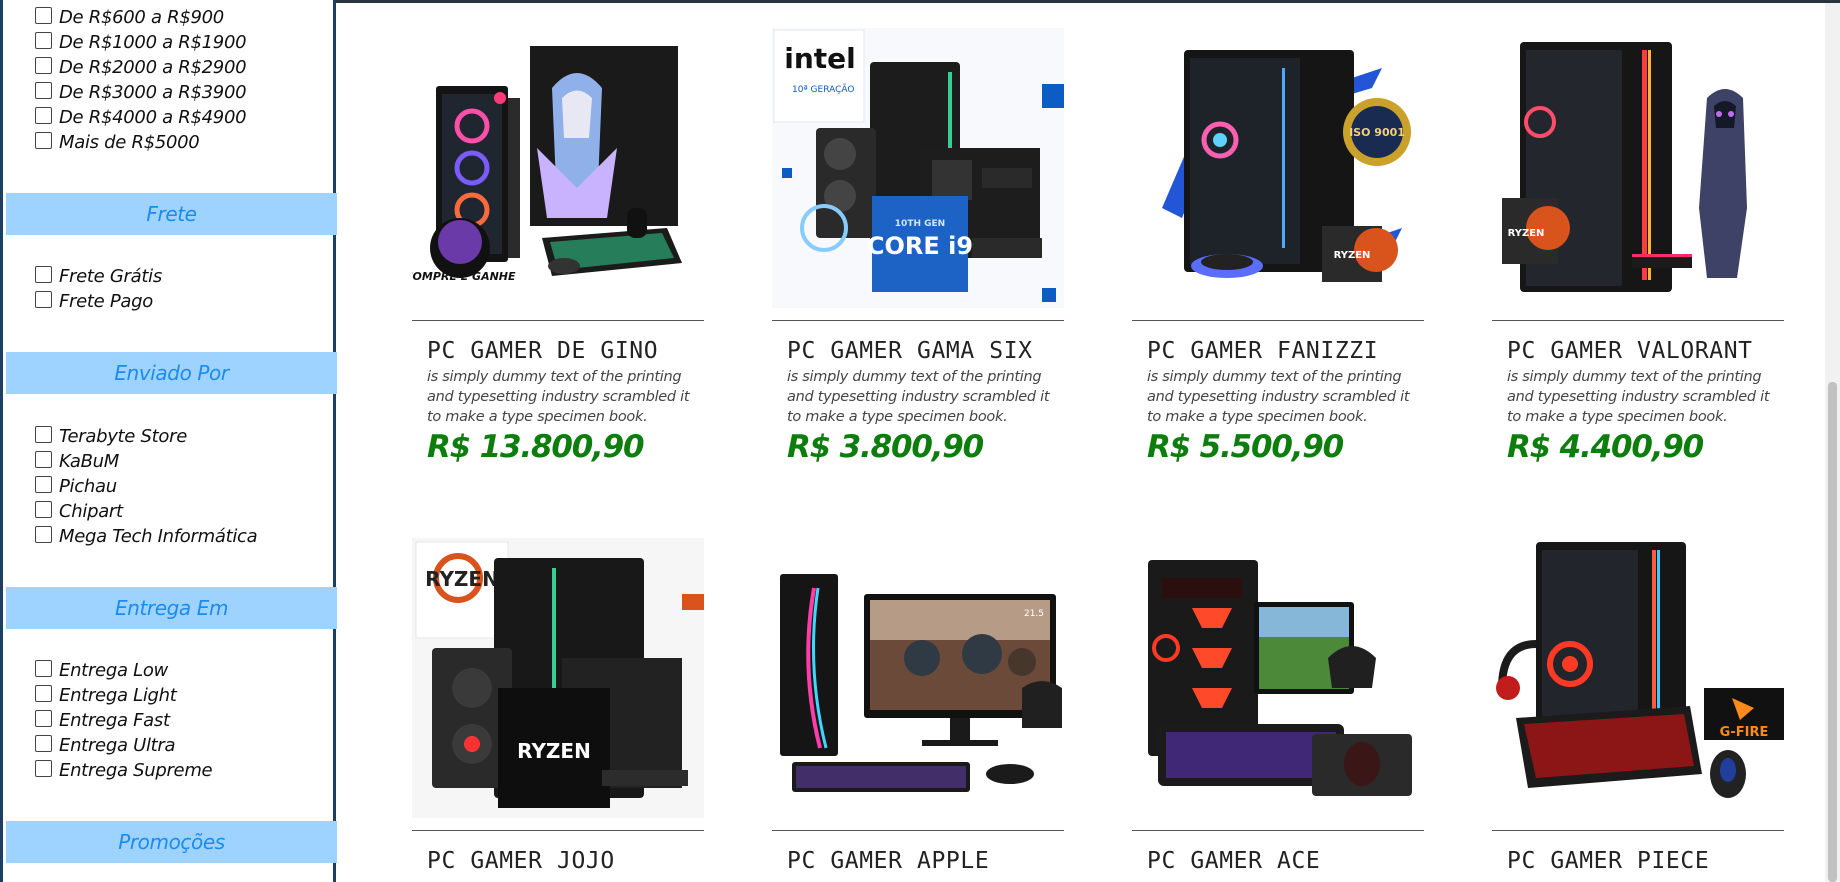 This screenshot has height=882, width=1840. Describe the element at coordinates (153, 117) in the screenshot. I see `filter-label: De R$4000 a R$4900` at that location.